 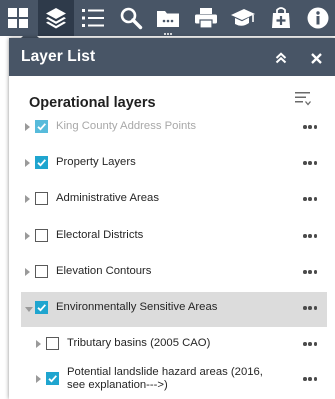 What do you see at coordinates (18, 18) in the screenshot?
I see `grid-icon` at bounding box center [18, 18].